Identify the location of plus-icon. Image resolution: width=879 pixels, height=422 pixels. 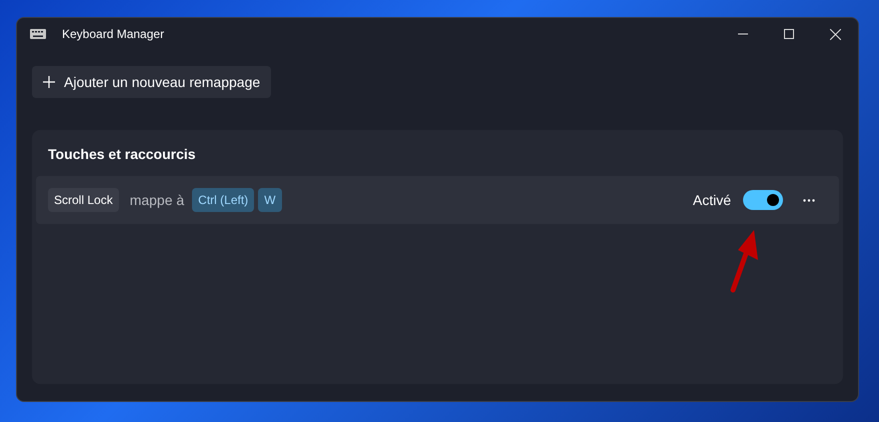
(49, 82).